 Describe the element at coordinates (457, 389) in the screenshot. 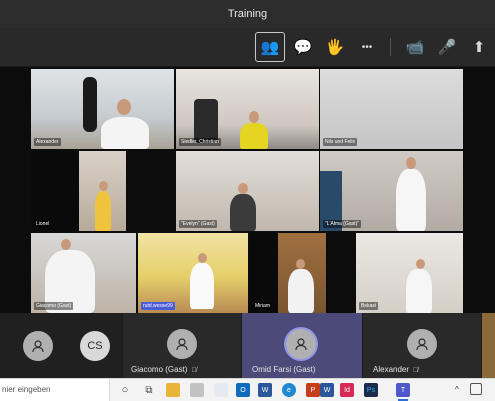

I see `show-hidden-icons-icon: ^` at that location.